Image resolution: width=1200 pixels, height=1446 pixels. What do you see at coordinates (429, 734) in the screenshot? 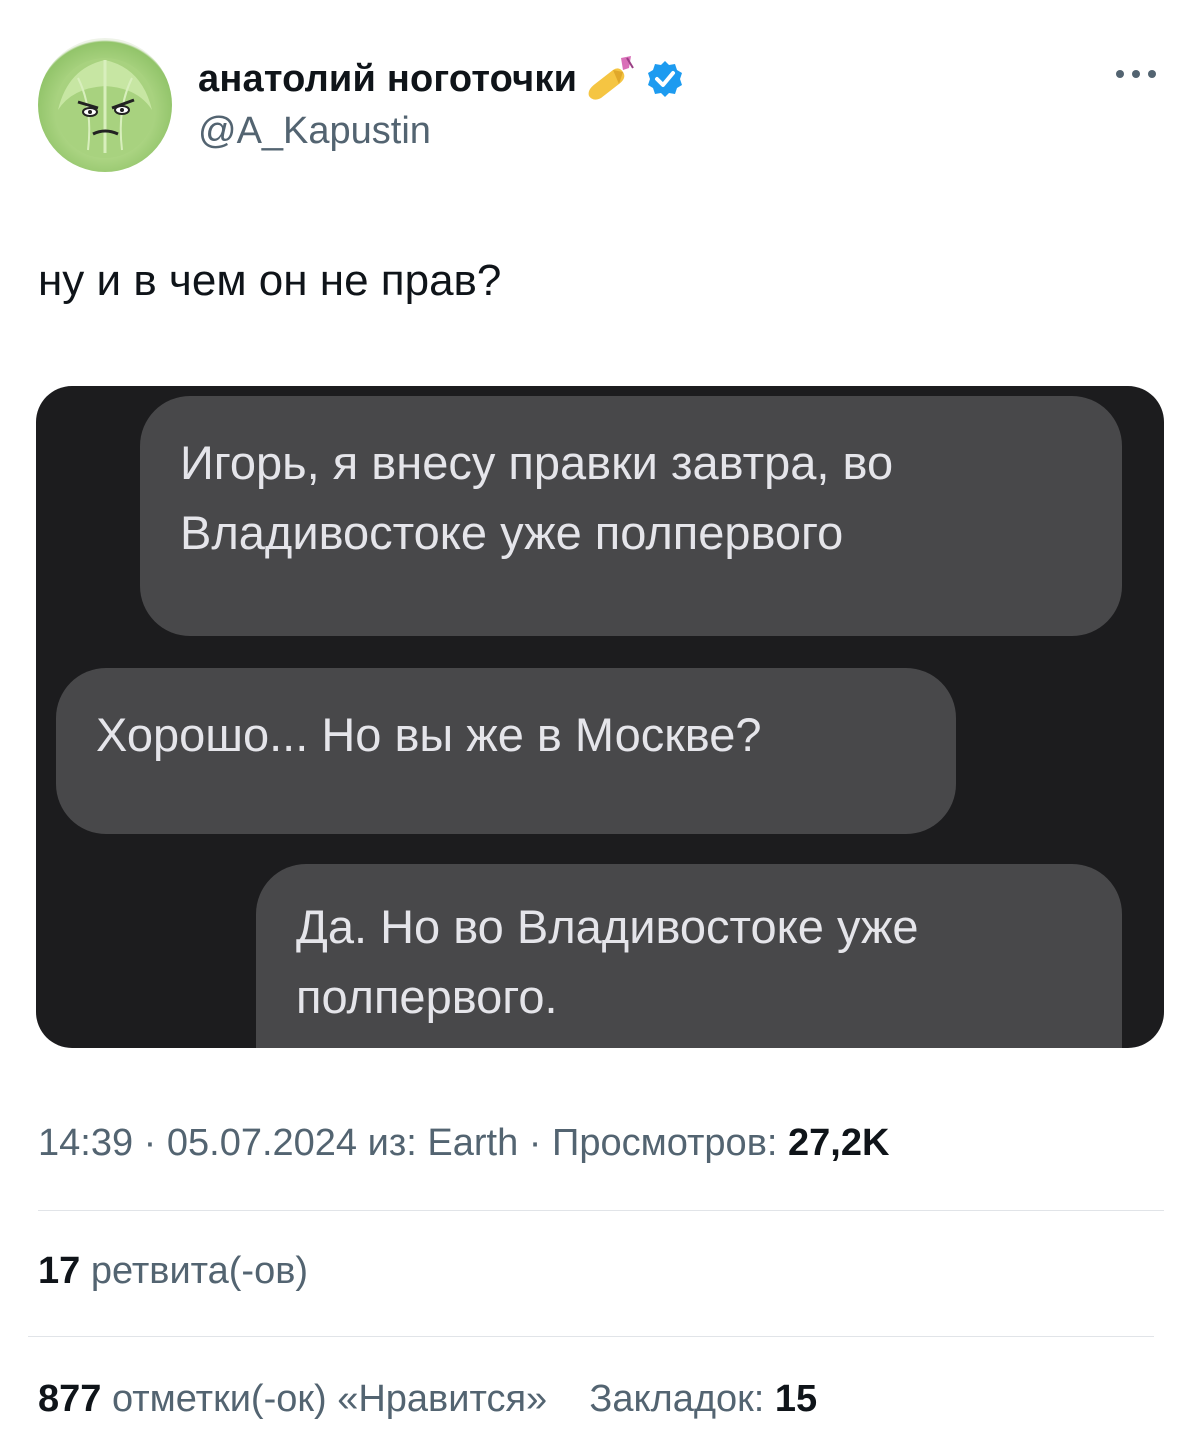
I see `message-line: Хорошо... Но вы же в Москве?` at bounding box center [429, 734].